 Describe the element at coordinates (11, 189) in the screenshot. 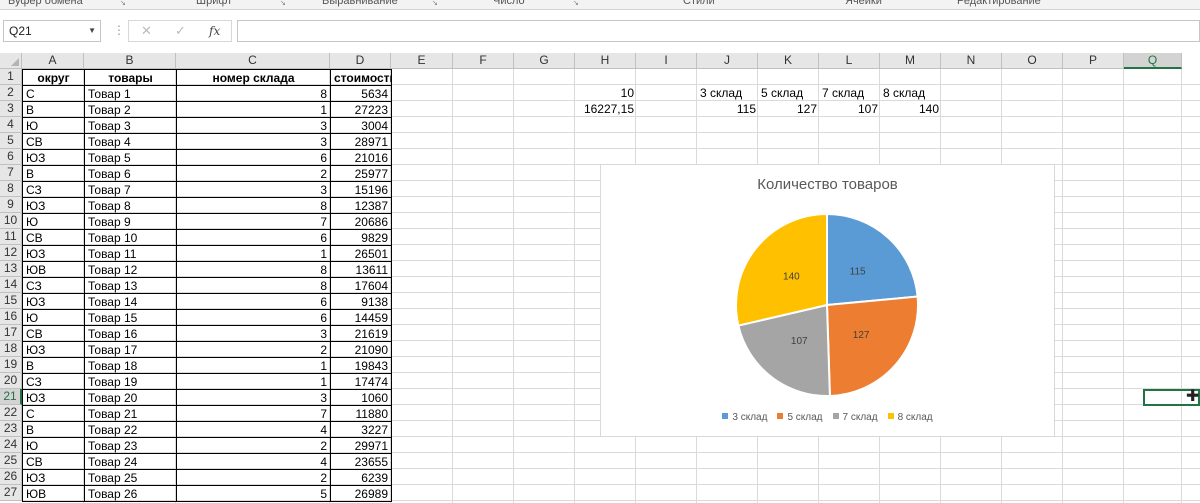

I see `row-header-8: 8` at that location.